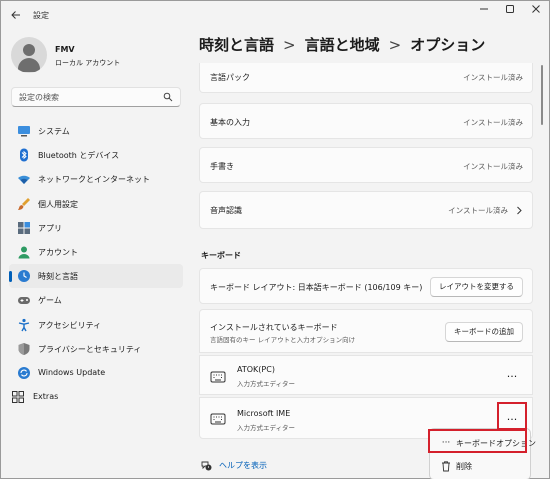 The height and width of the screenshot is (479, 550). I want to click on search-placeholder: 設定の検索, so click(39, 97).